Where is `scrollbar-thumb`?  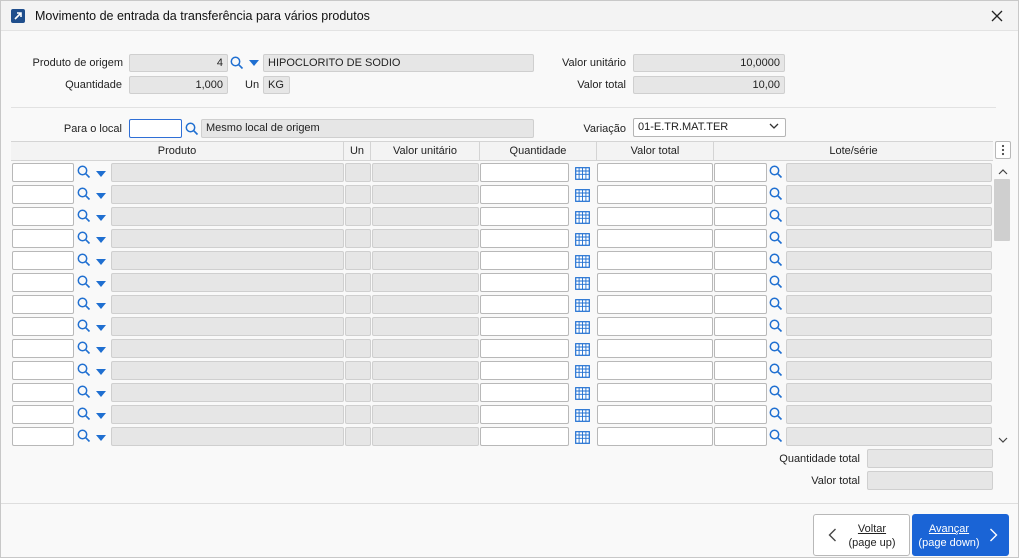
scrollbar-thumb is located at coordinates (1002, 210).